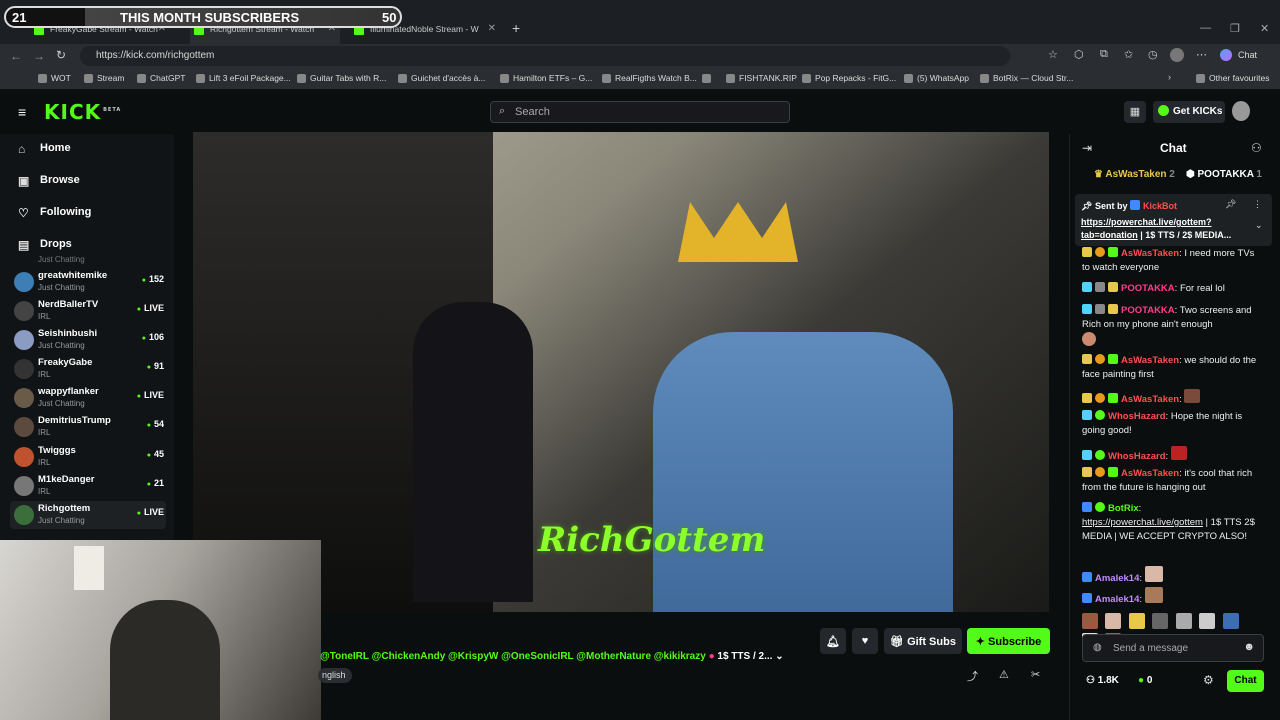  Describe the element at coordinates (1226, 55) in the screenshot. I see `copilot-icon` at that location.